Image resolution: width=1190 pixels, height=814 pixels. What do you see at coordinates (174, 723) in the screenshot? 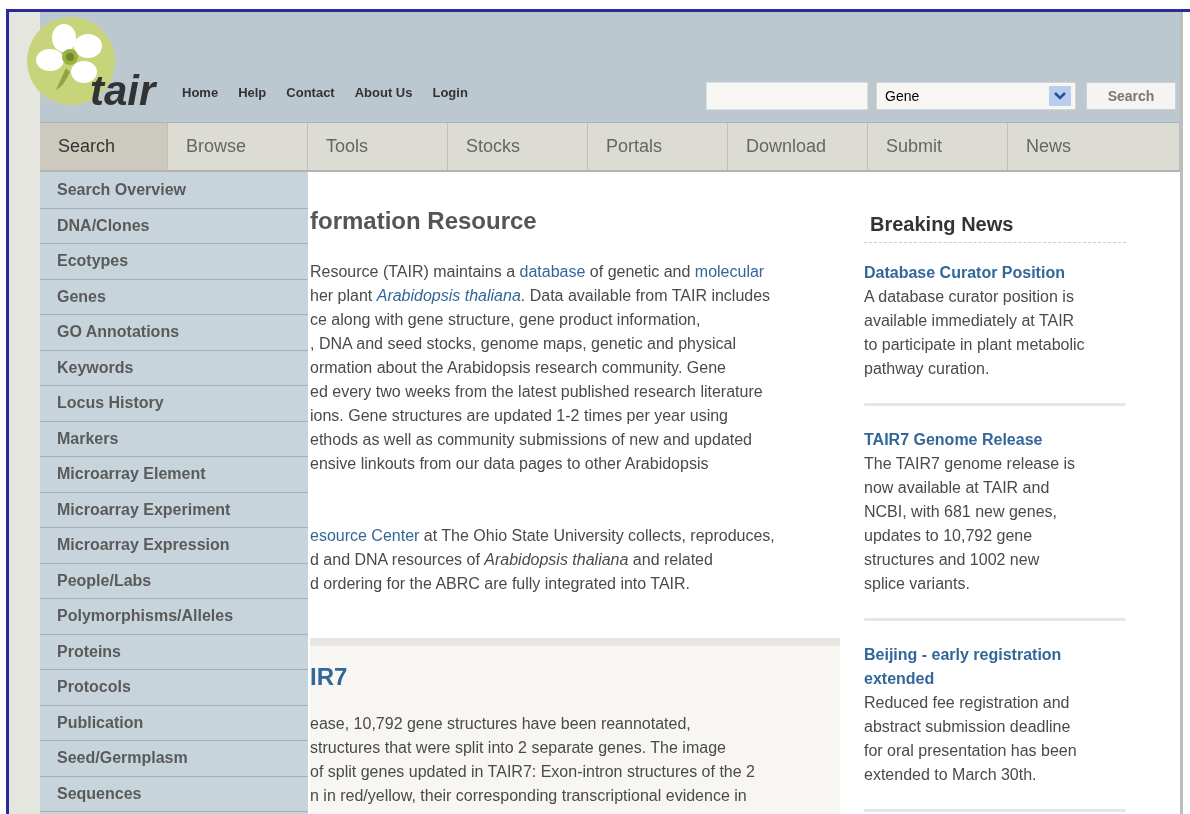
I see `menu-item: Publication` at bounding box center [174, 723].